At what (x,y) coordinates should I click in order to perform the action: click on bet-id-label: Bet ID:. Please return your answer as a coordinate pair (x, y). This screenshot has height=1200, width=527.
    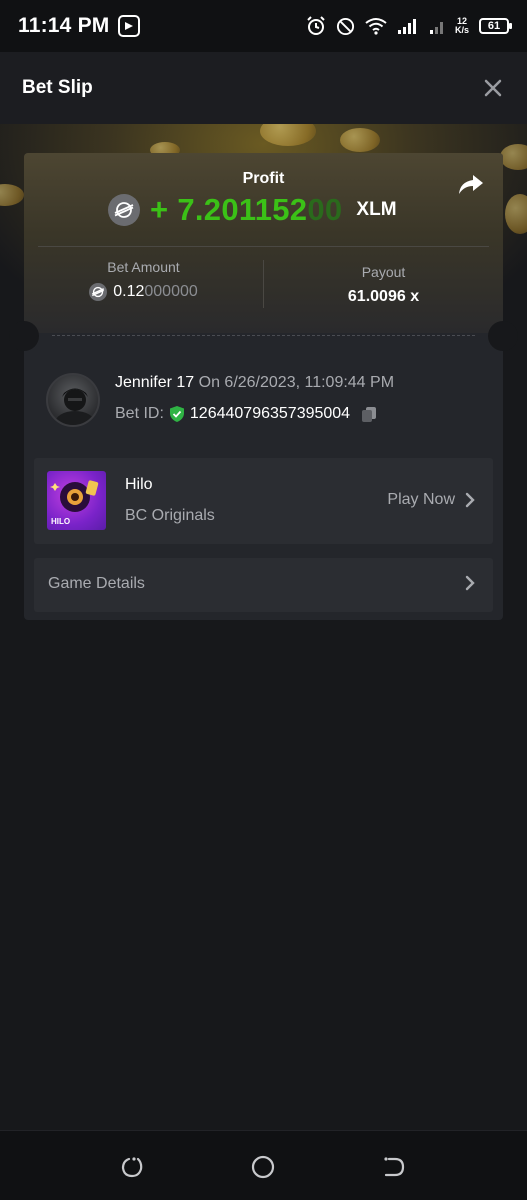
    Looking at the image, I should click on (139, 413).